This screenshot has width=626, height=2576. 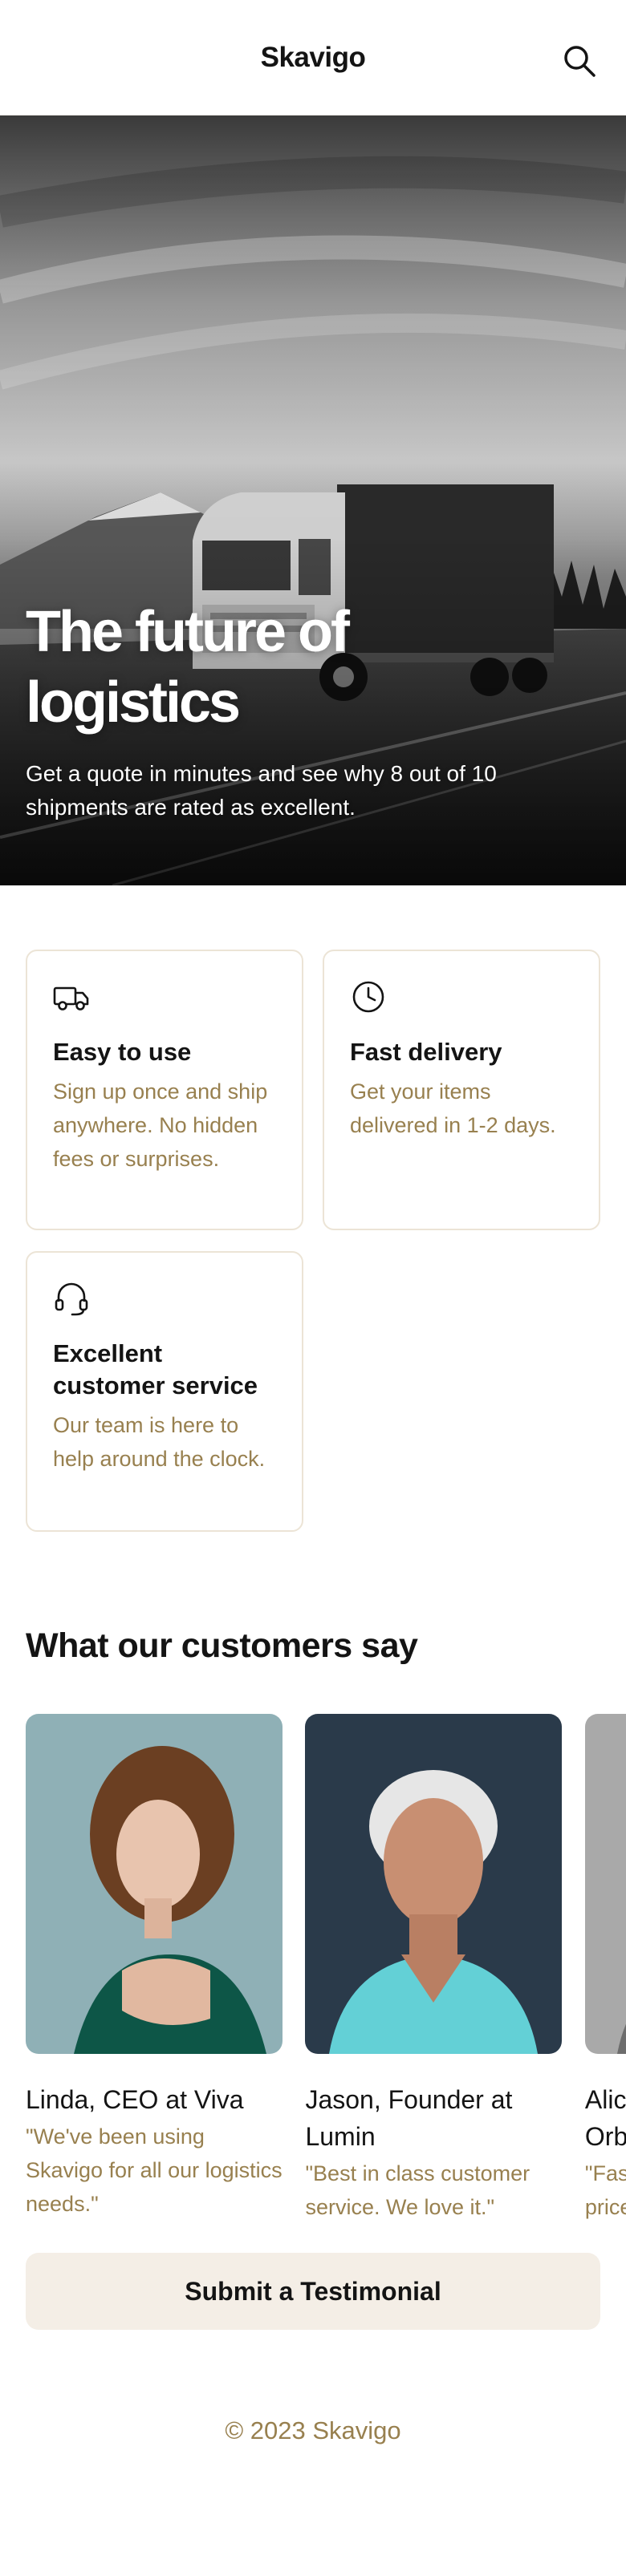 What do you see at coordinates (71, 1299) in the screenshot?
I see `headset-icon` at bounding box center [71, 1299].